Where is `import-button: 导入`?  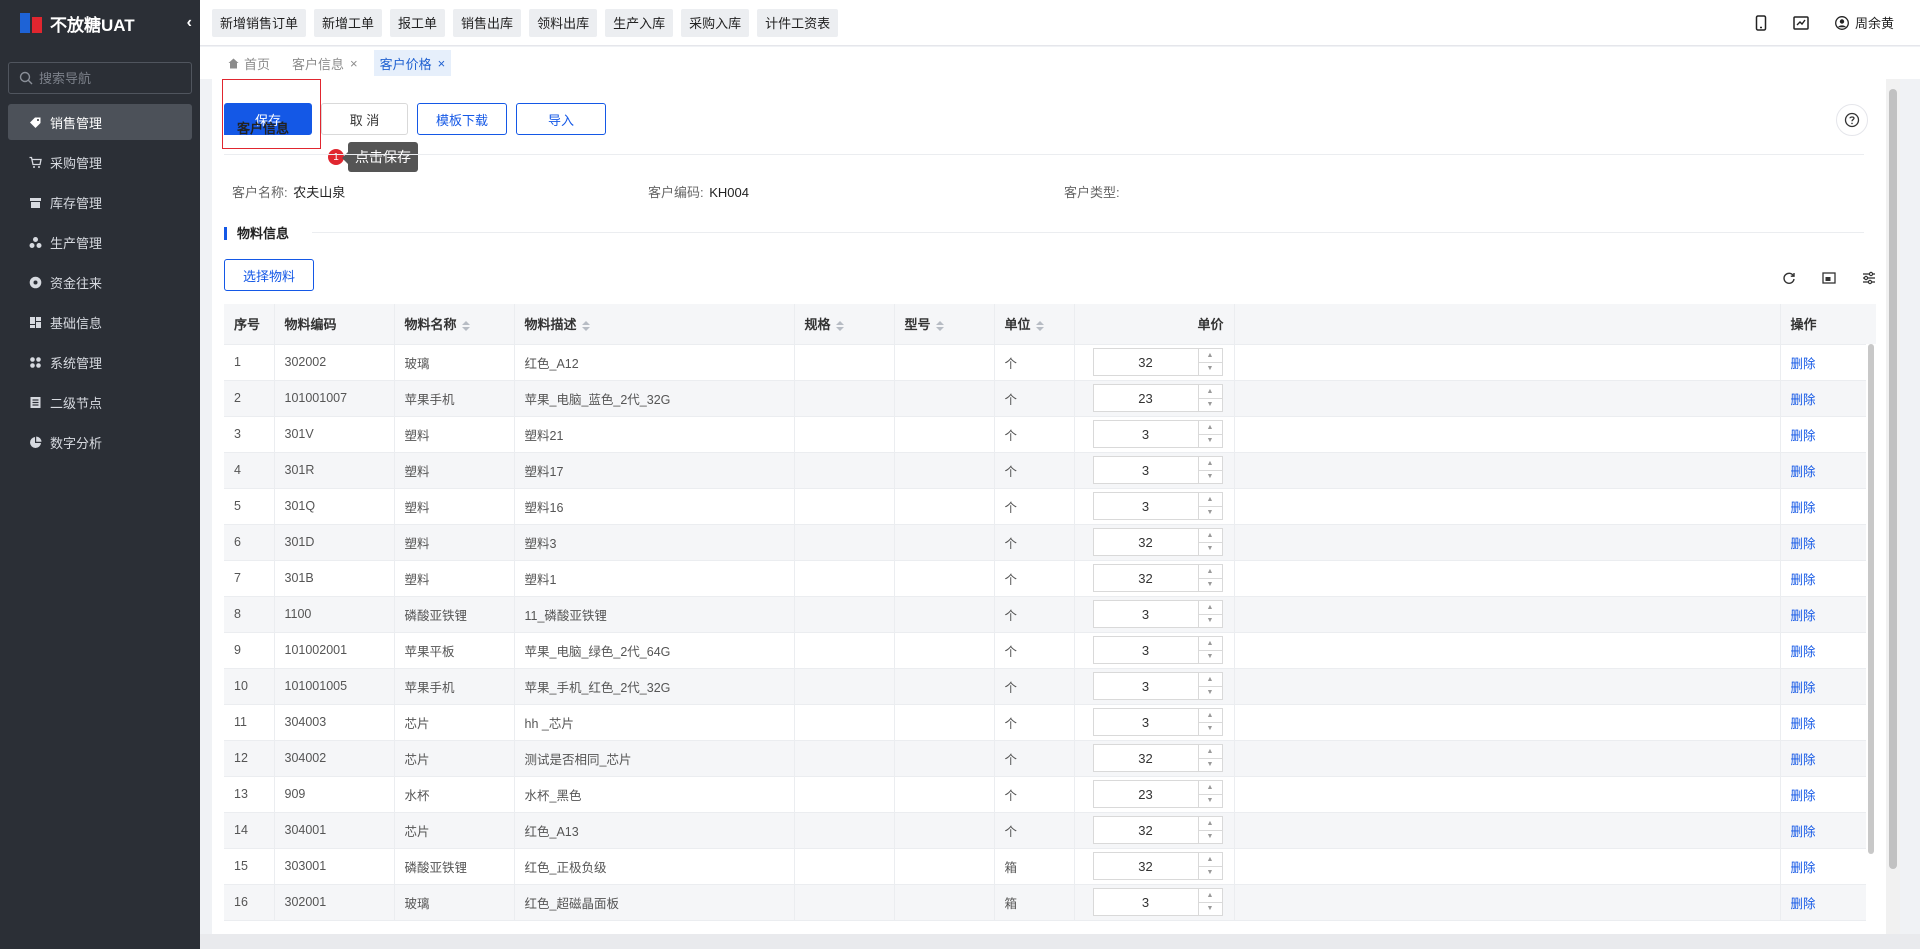 import-button: 导入 is located at coordinates (561, 119).